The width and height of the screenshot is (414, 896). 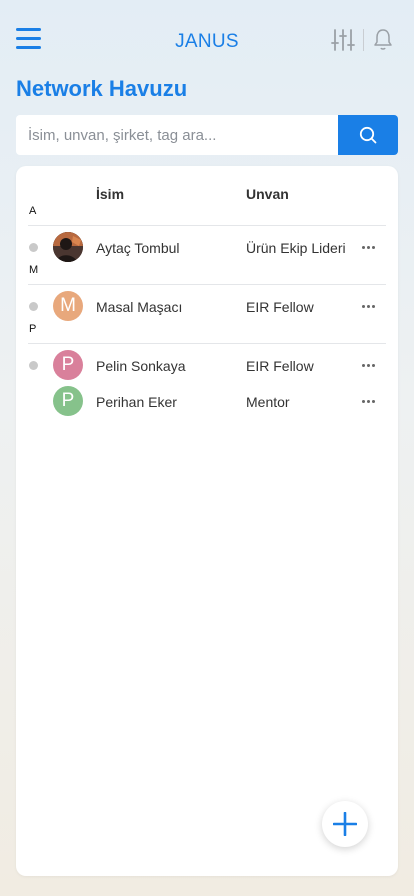 I want to click on contact-row: Aytaç Tombul Ürün Ekip Lideri, so click(x=207, y=247).